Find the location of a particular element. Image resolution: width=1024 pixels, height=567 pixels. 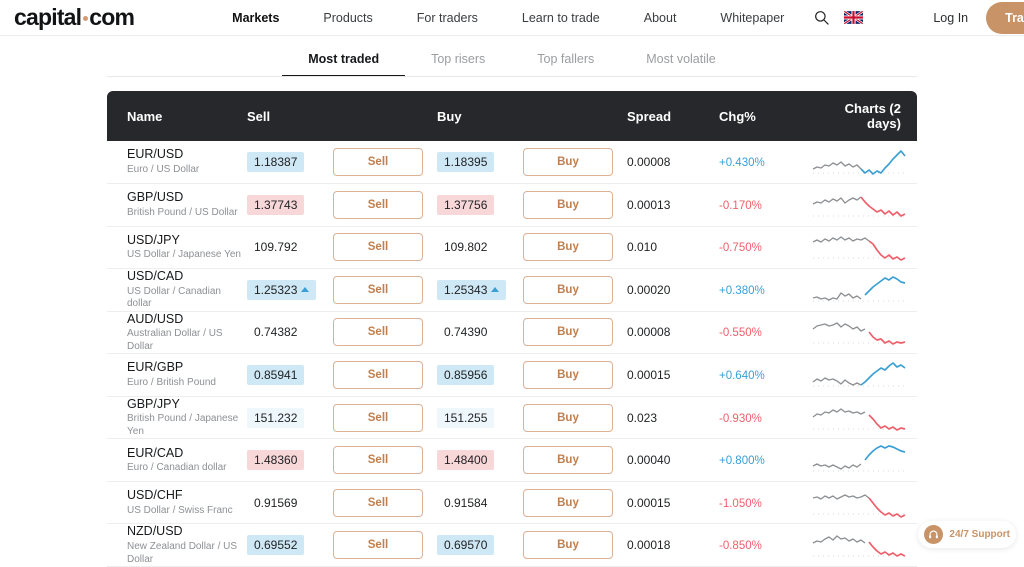

instrument-name-cell: AUD/USD Australian Dollar / US Dollar is located at coordinates (177, 332).